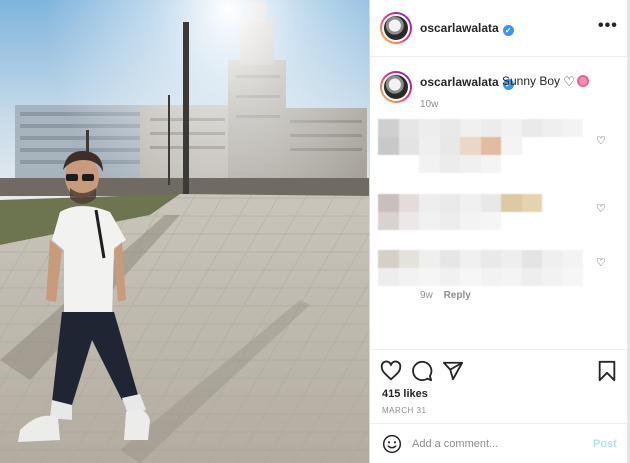 The image size is (630, 463). Describe the element at coordinates (608, 26) in the screenshot. I see `more-options-icon: •••` at that location.